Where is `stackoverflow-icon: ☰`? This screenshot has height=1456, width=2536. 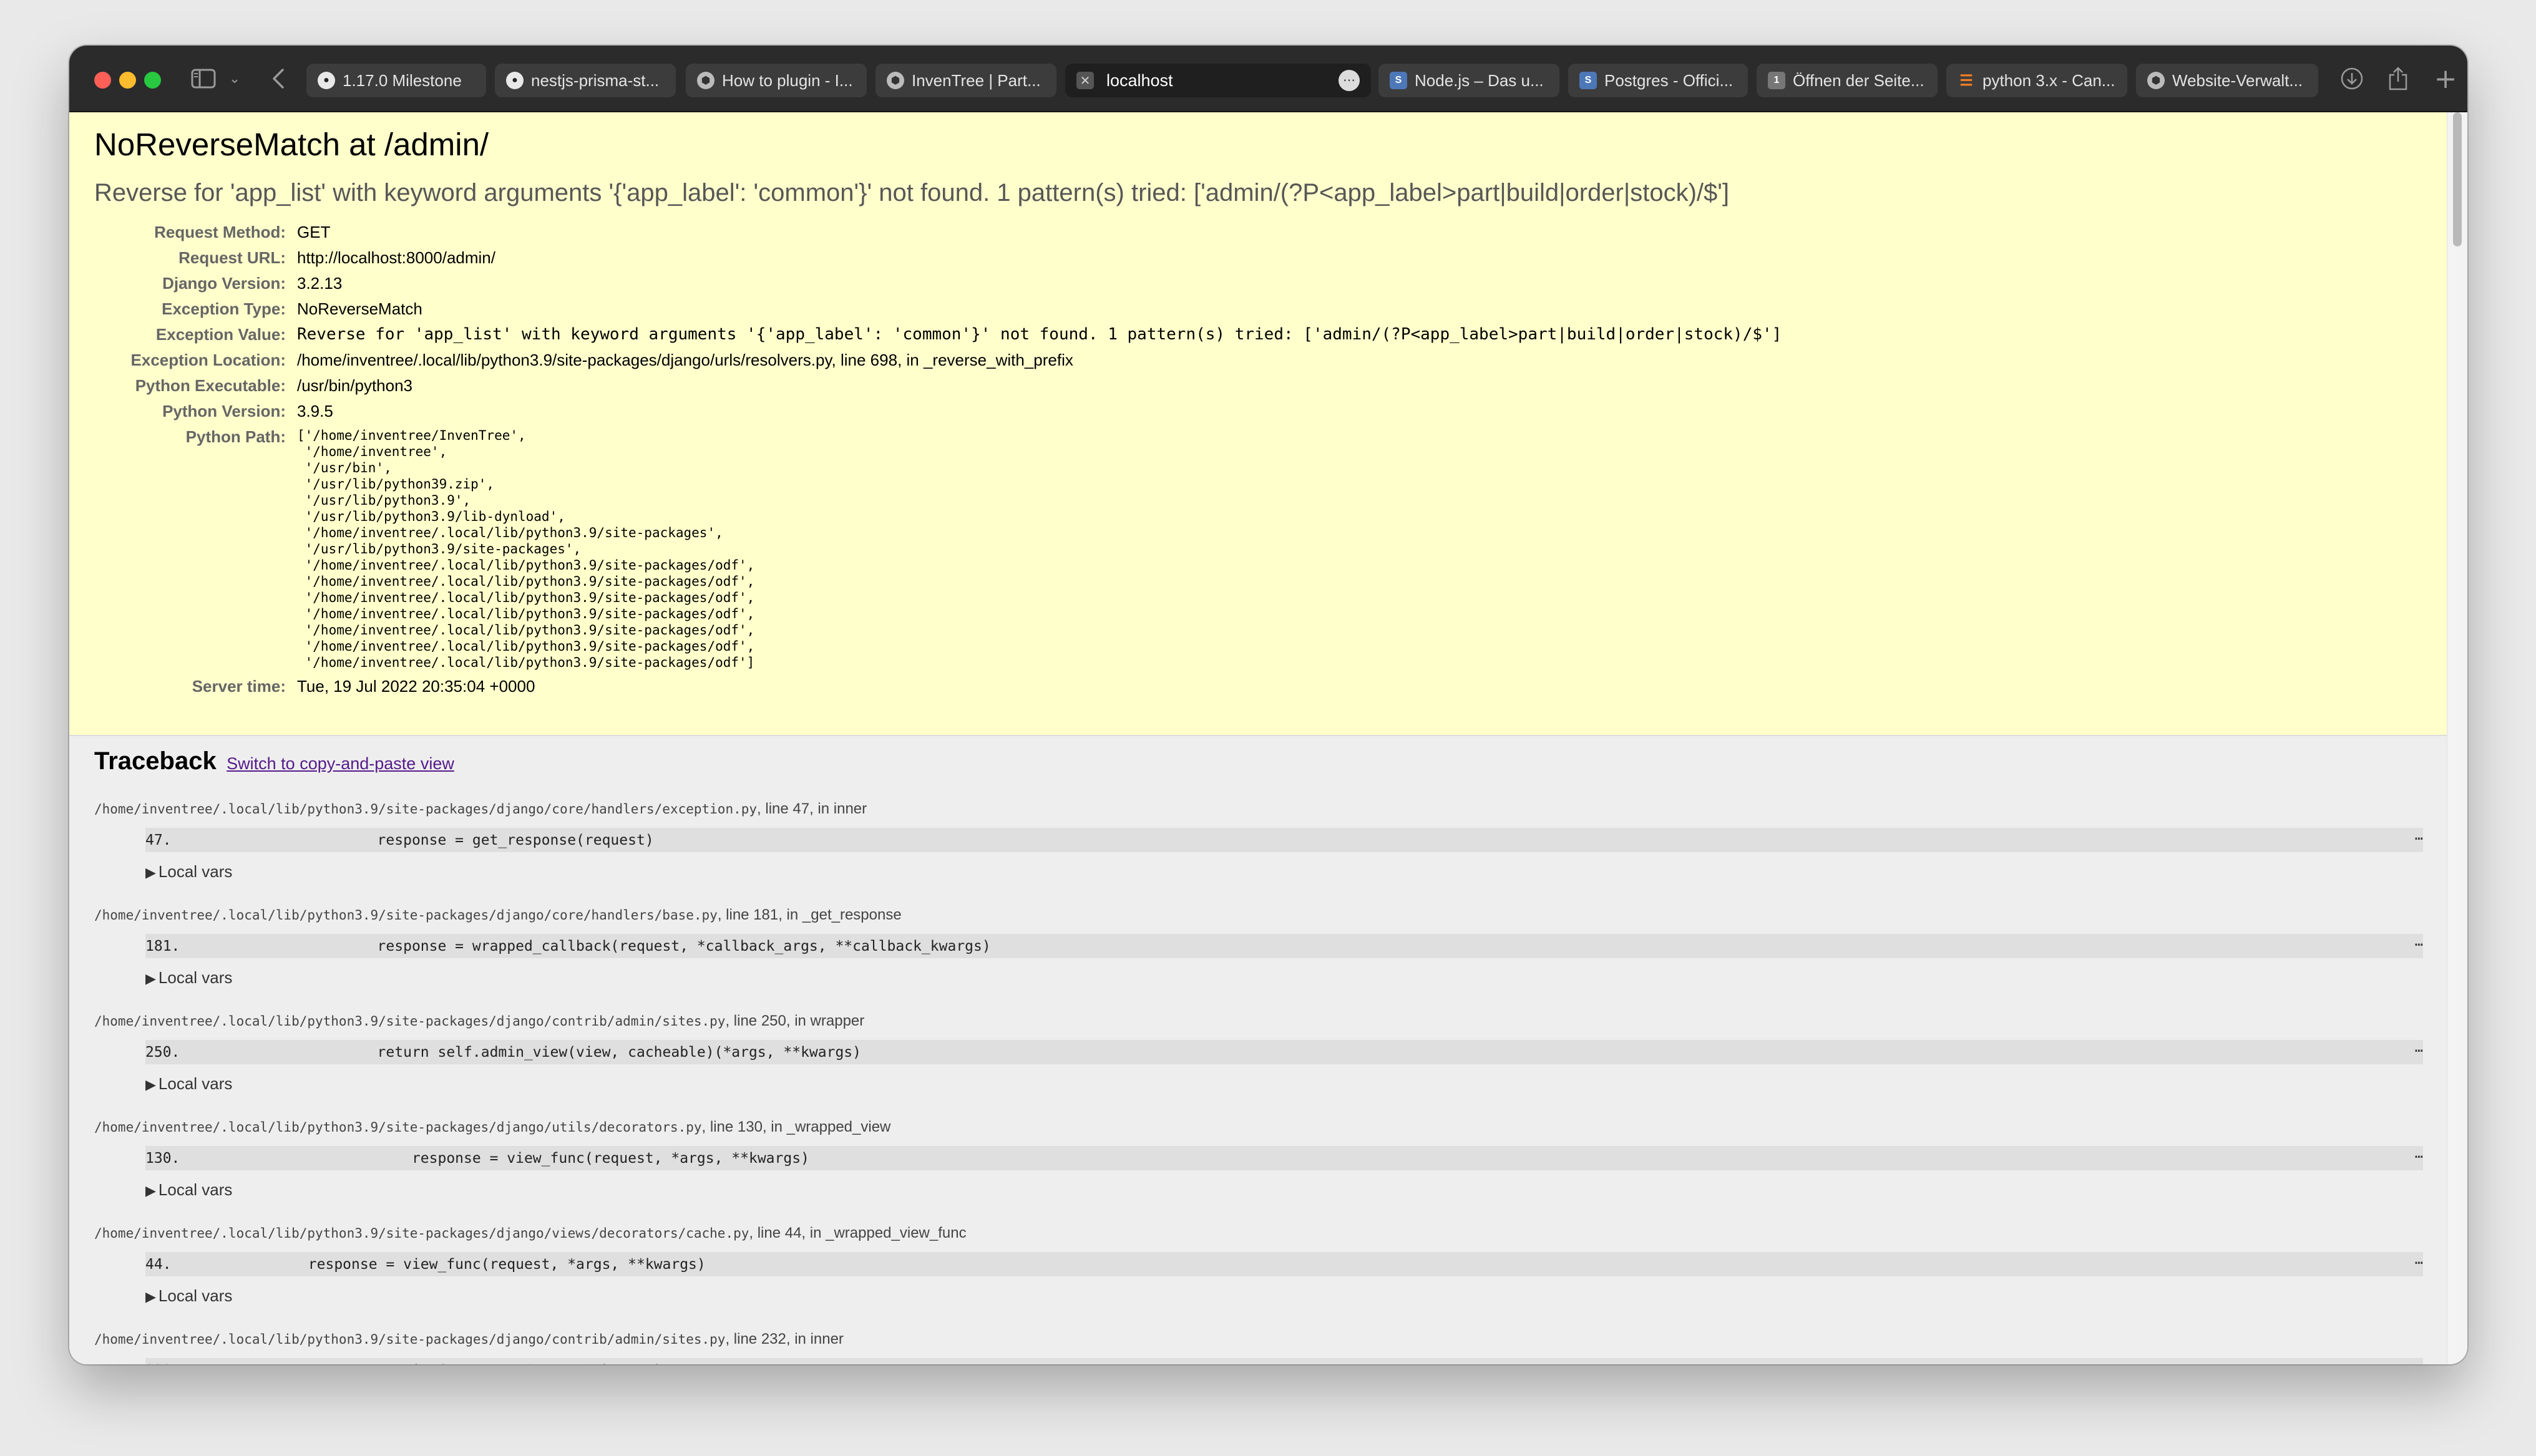 stackoverflow-icon: ☰ is located at coordinates (1966, 80).